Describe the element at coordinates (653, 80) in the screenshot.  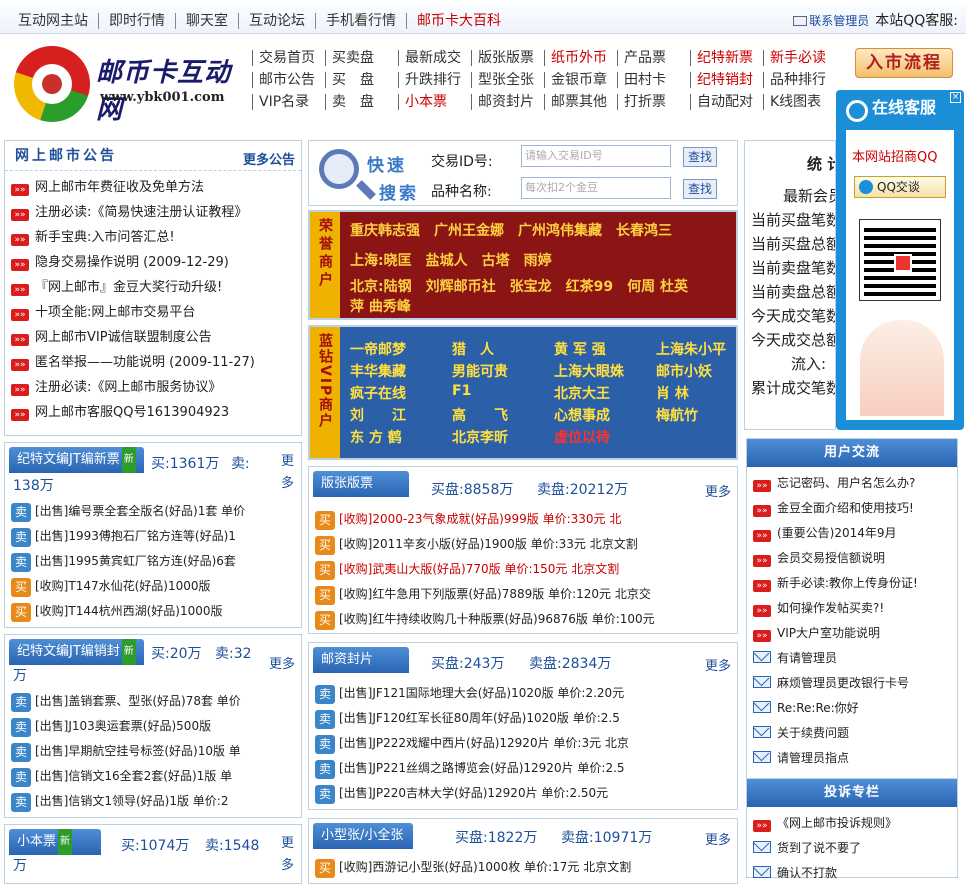
I see `main-nav-item: 田村卡` at that location.